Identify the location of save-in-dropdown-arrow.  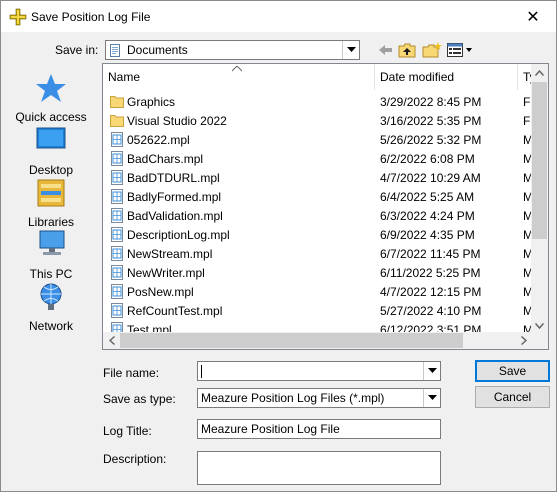
(350, 50).